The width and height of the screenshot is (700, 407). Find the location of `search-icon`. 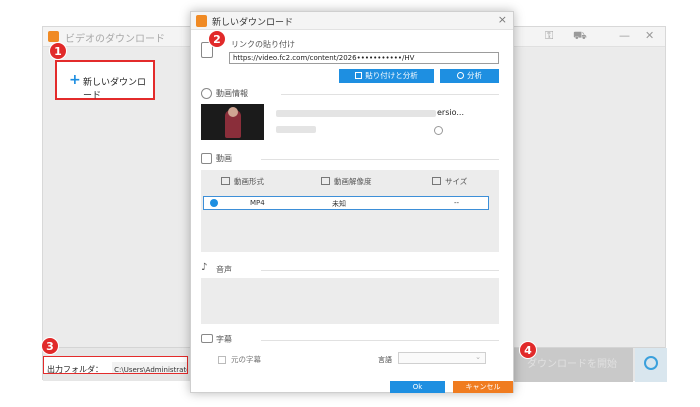

search-icon is located at coordinates (460, 75).